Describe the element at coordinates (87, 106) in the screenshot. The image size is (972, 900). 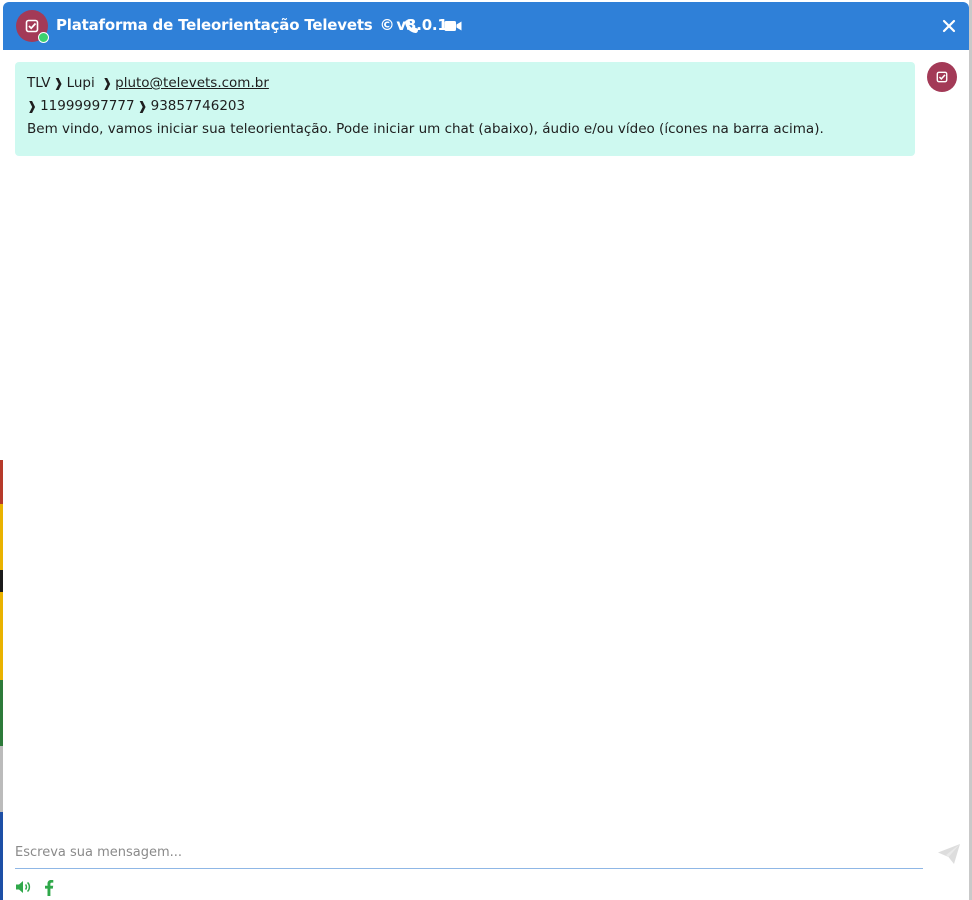
I see `contact-phone-1: 11999997777` at that location.